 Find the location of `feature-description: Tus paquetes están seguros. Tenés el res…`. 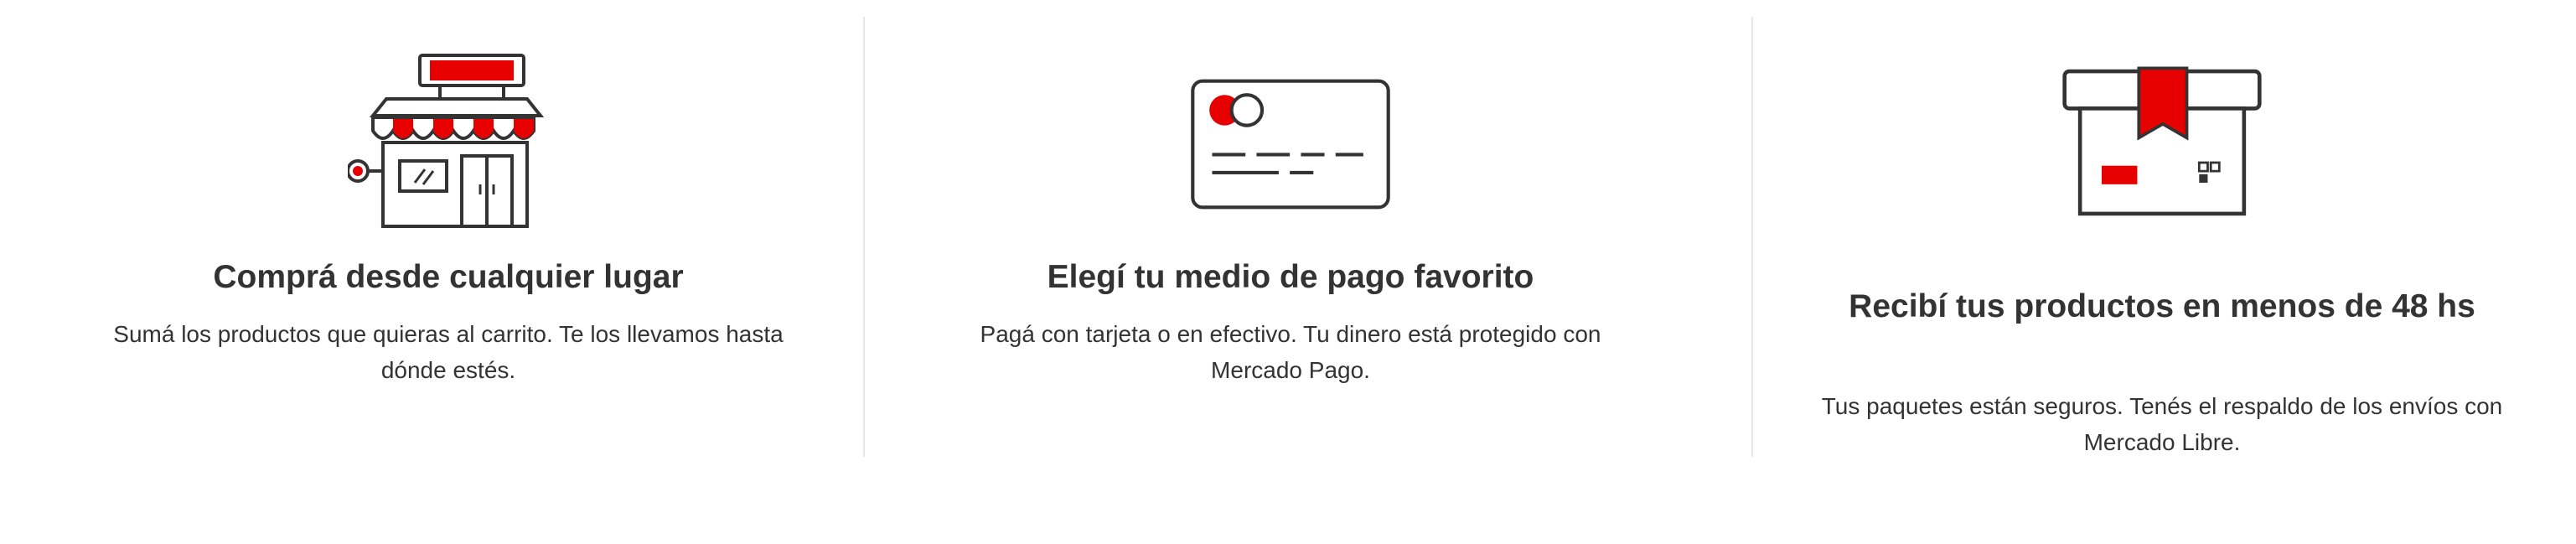

feature-description: Tus paquetes están seguros. Tenés el res… is located at coordinates (2162, 424).